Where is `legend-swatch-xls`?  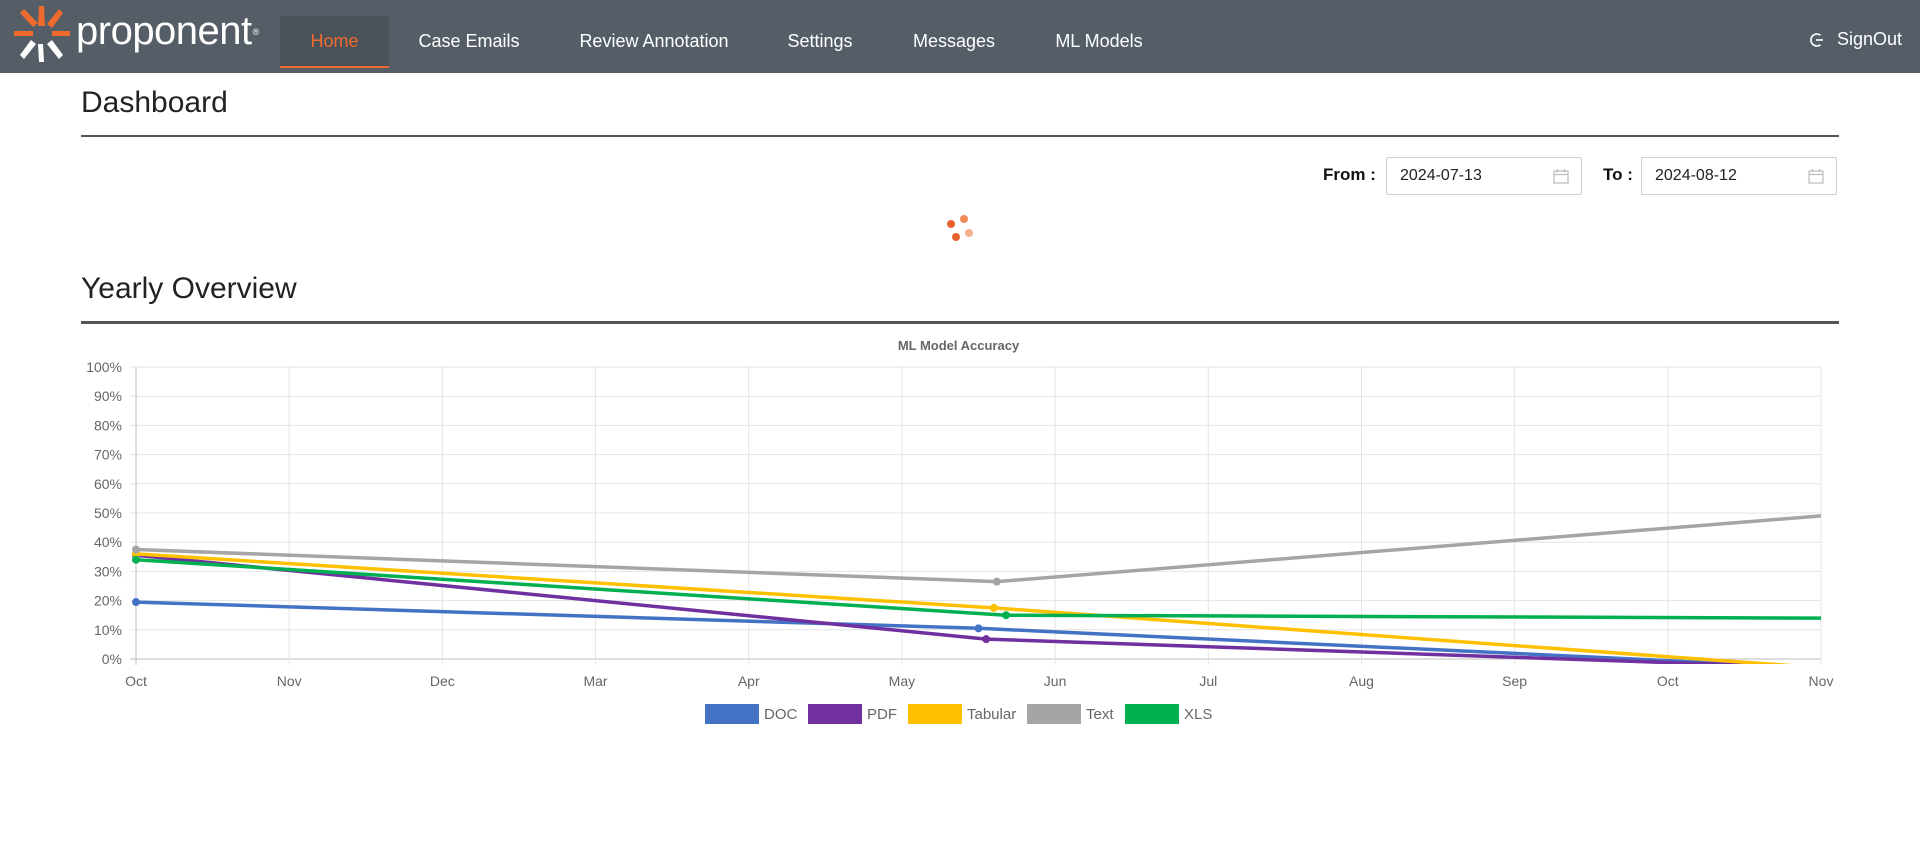
legend-swatch-xls is located at coordinates (1152, 714).